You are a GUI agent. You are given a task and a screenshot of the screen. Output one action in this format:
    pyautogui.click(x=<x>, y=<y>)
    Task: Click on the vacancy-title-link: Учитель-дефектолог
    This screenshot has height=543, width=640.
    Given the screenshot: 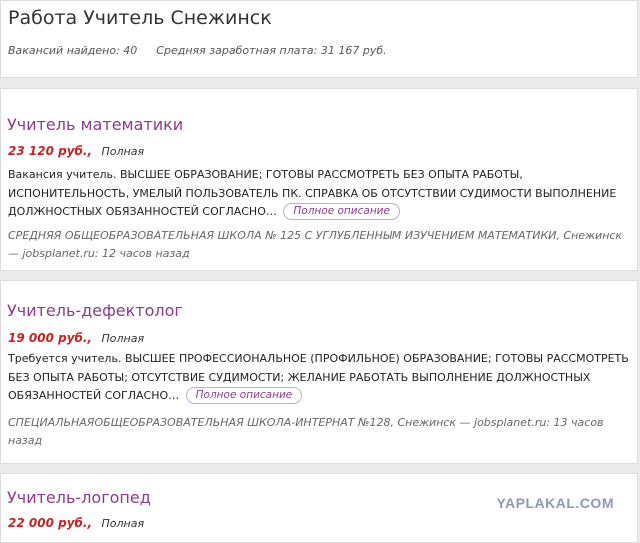 What is the action you would take?
    pyautogui.click(x=95, y=310)
    